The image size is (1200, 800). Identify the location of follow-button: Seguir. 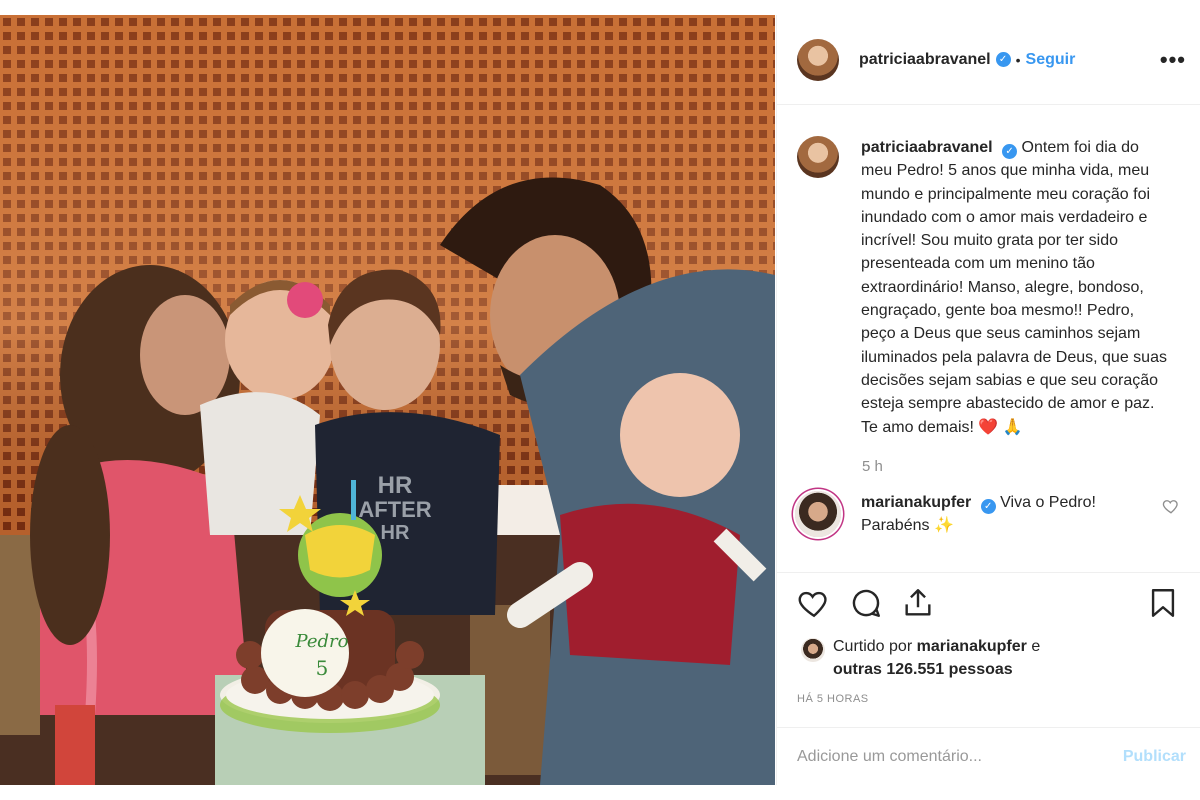
(1051, 60).